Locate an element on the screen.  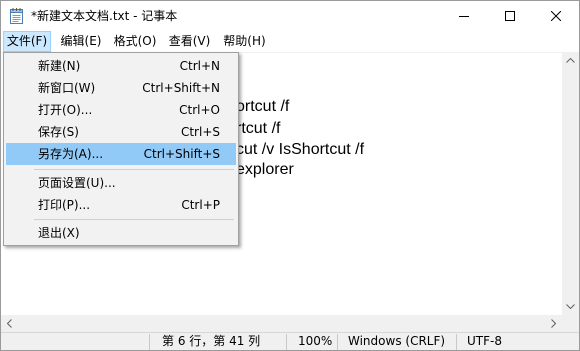
maximize-button is located at coordinates (510, 16).